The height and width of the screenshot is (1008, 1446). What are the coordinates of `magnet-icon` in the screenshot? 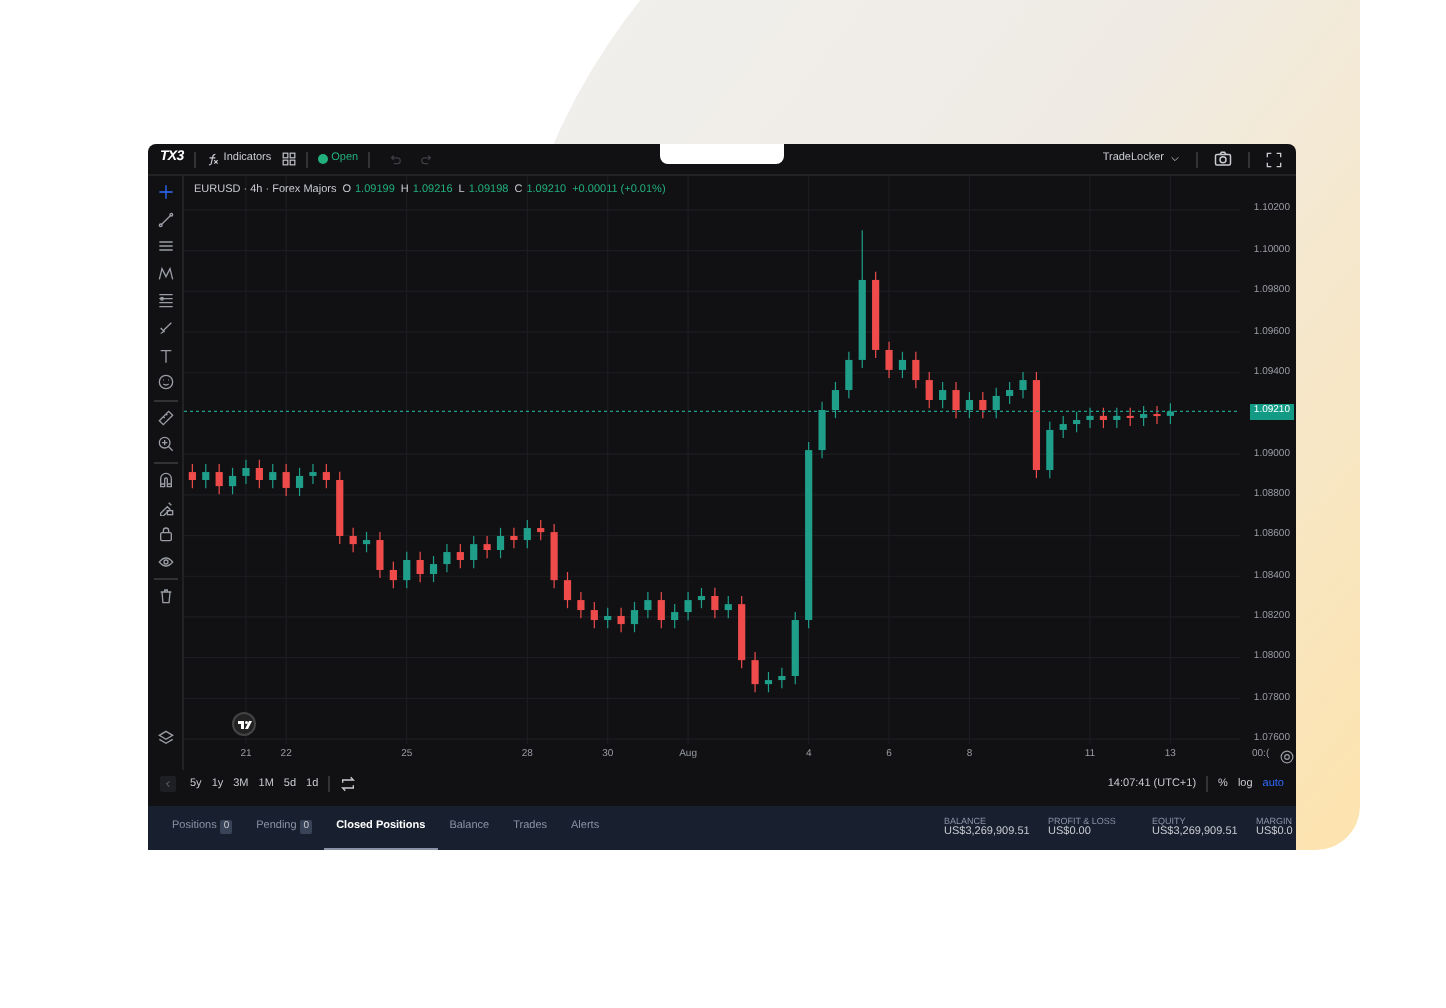 It's located at (165, 479).